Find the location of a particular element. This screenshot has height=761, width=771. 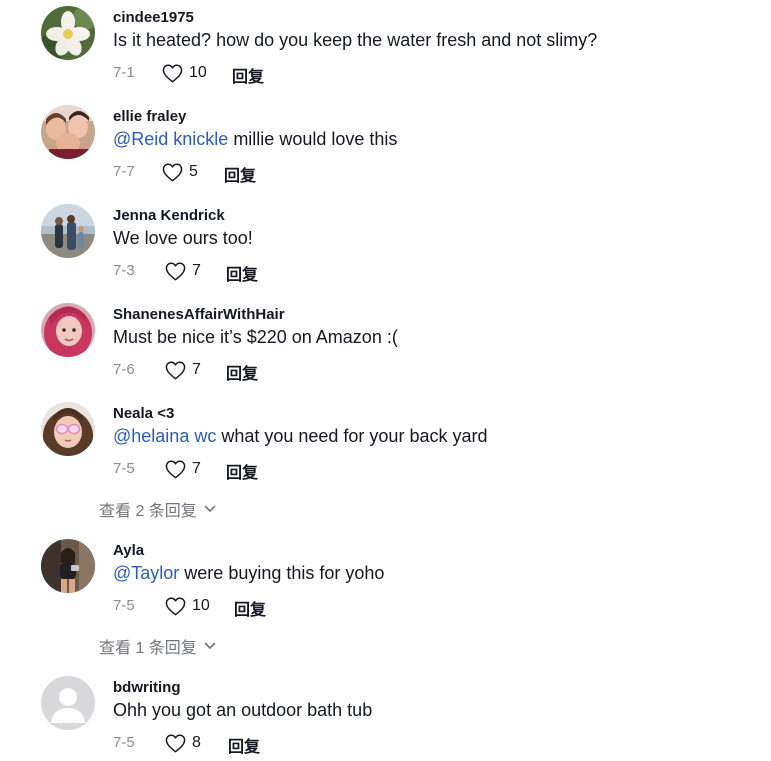

view-replies-label: 查看 1 条回复 is located at coordinates (148, 648).